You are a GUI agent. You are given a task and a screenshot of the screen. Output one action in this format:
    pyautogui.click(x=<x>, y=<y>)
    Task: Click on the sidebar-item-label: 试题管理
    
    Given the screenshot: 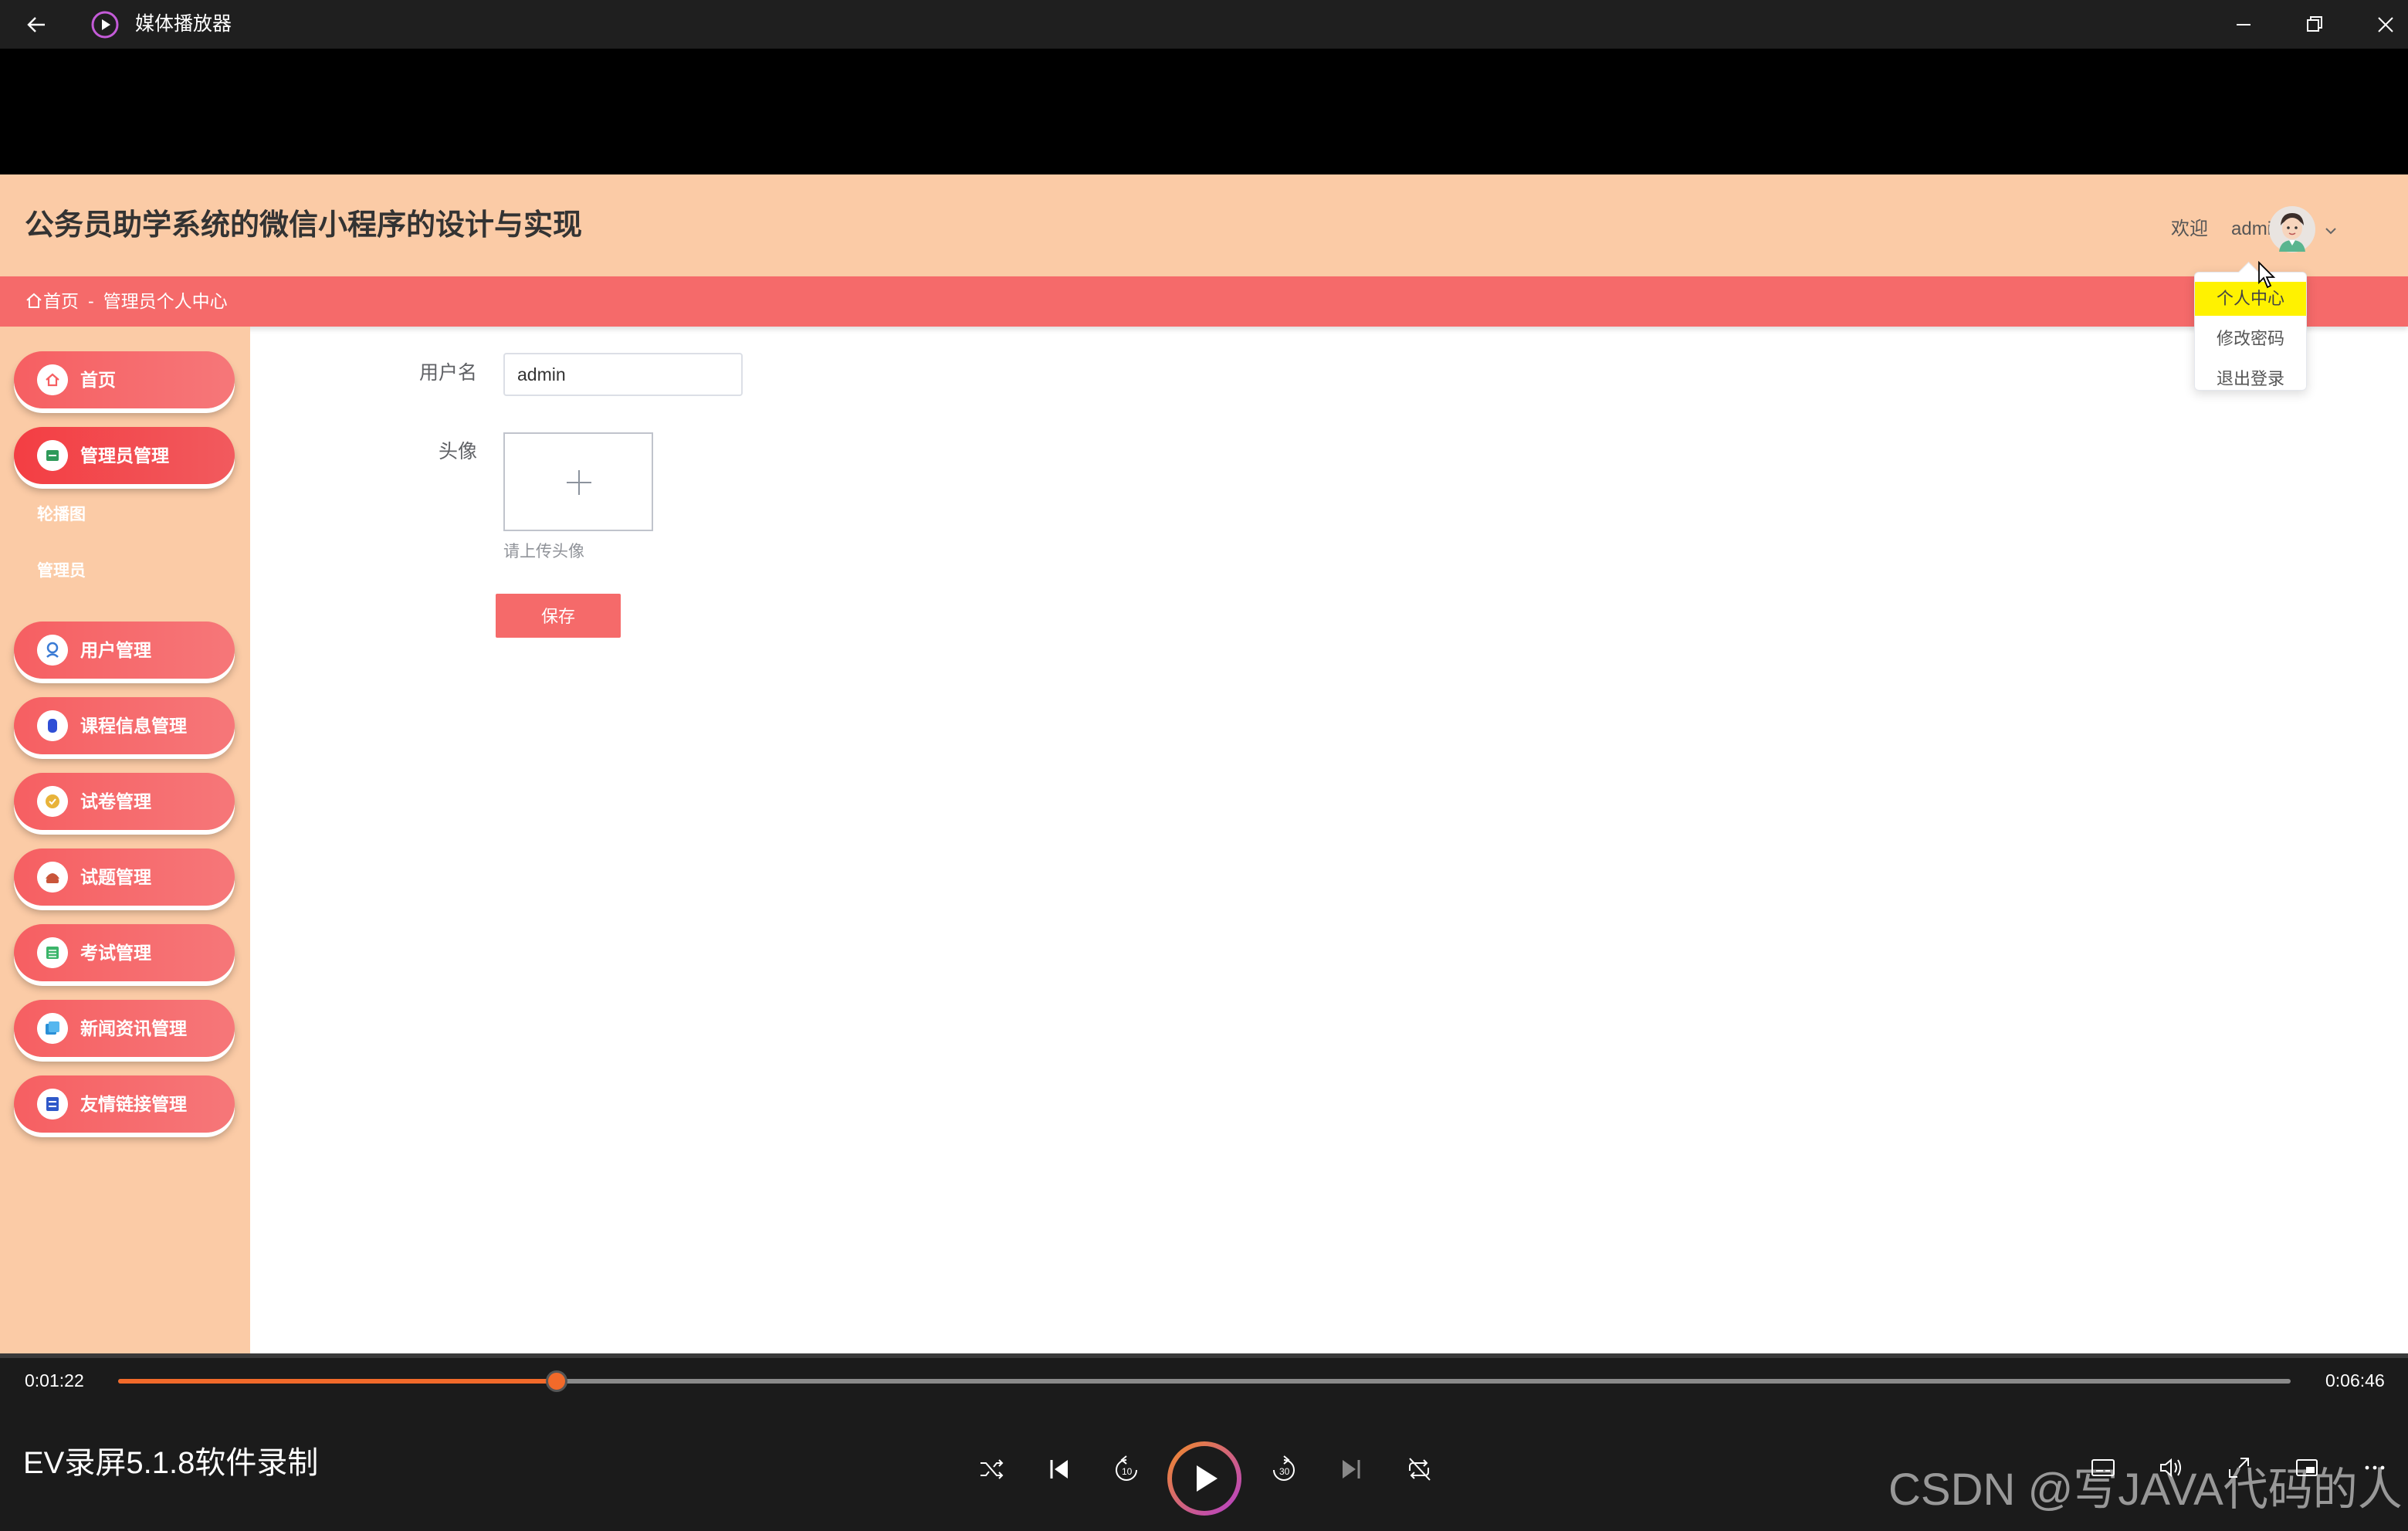 What is the action you would take?
    pyautogui.click(x=115, y=877)
    